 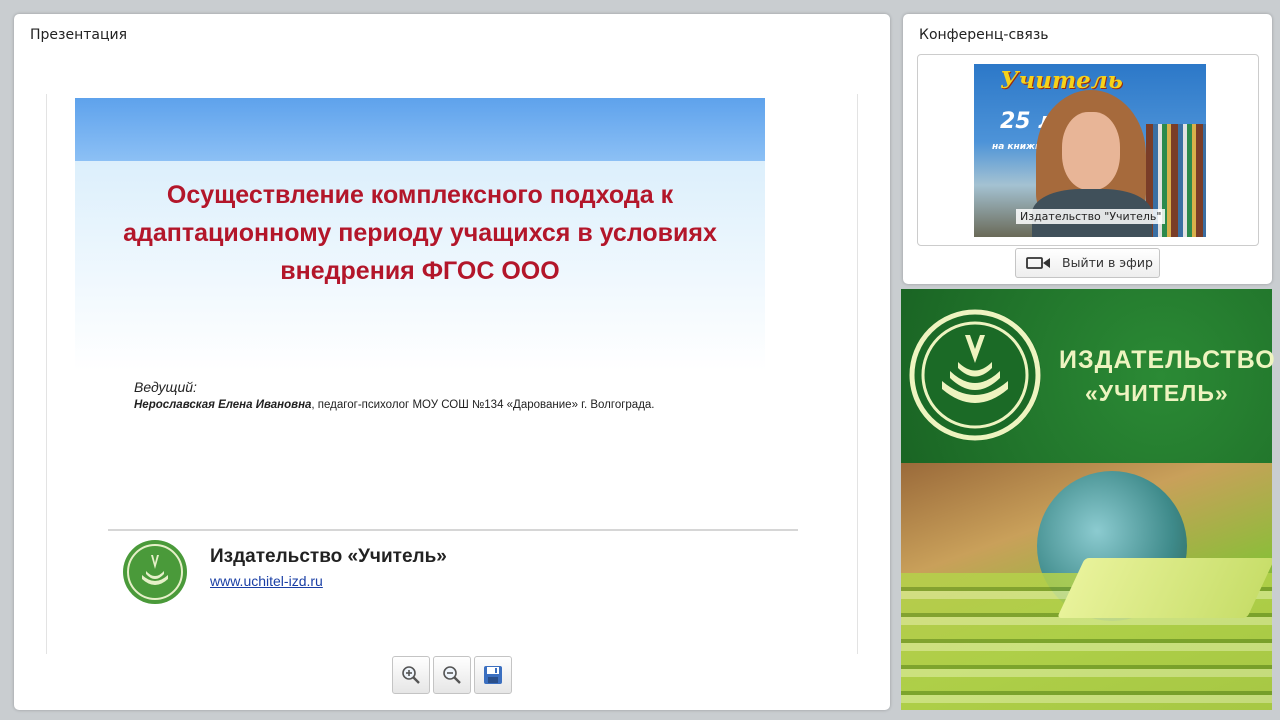 What do you see at coordinates (1017, 147) in the screenshot?
I see `video-backdrop-subtitle: на книжн` at bounding box center [1017, 147].